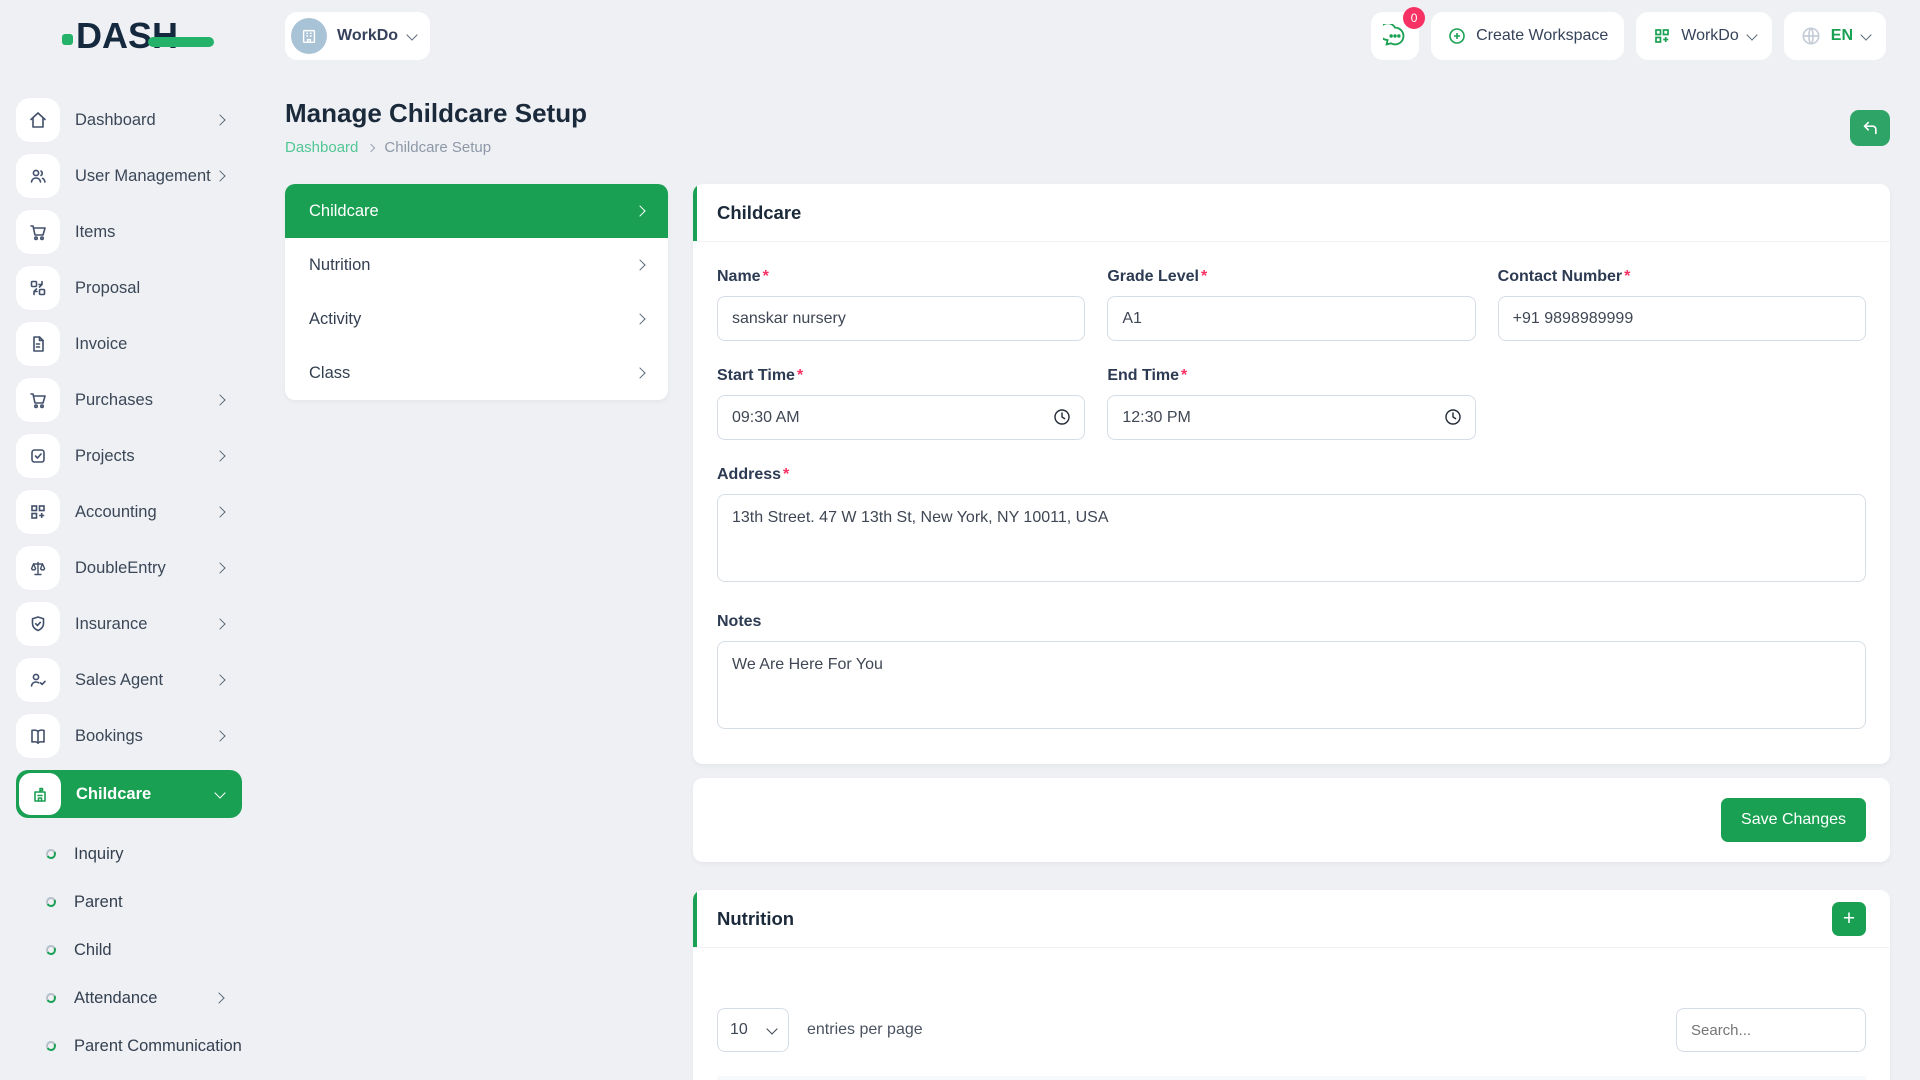 The width and height of the screenshot is (1920, 1080). Describe the element at coordinates (135, 1046) in the screenshot. I see `sidebar-subitem-parent-communication: Parent Communication` at that location.